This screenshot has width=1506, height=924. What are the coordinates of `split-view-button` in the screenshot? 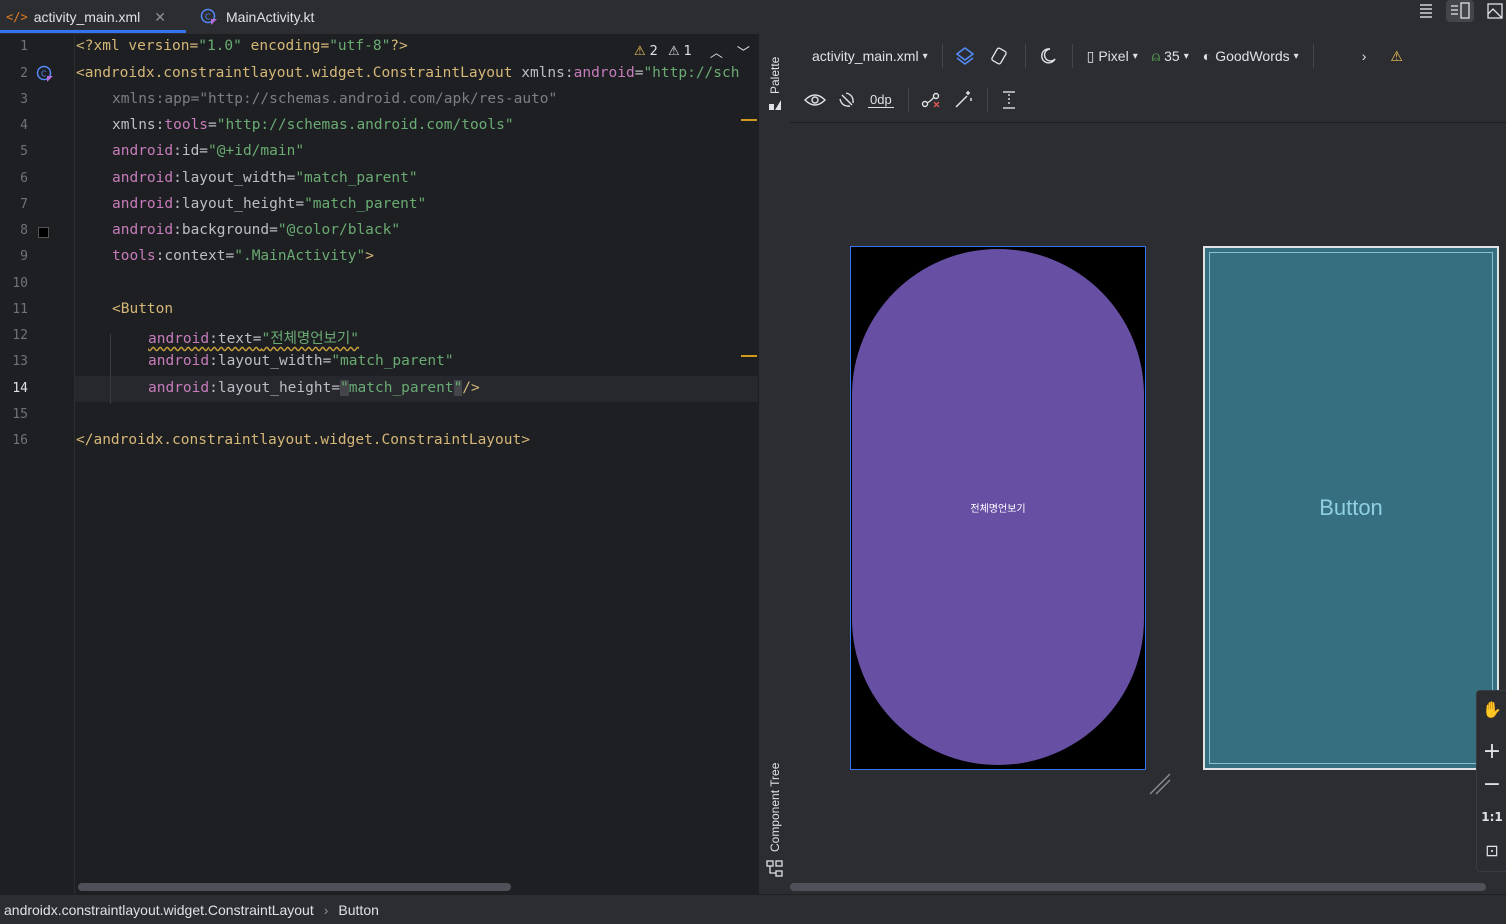 It's located at (1460, 11).